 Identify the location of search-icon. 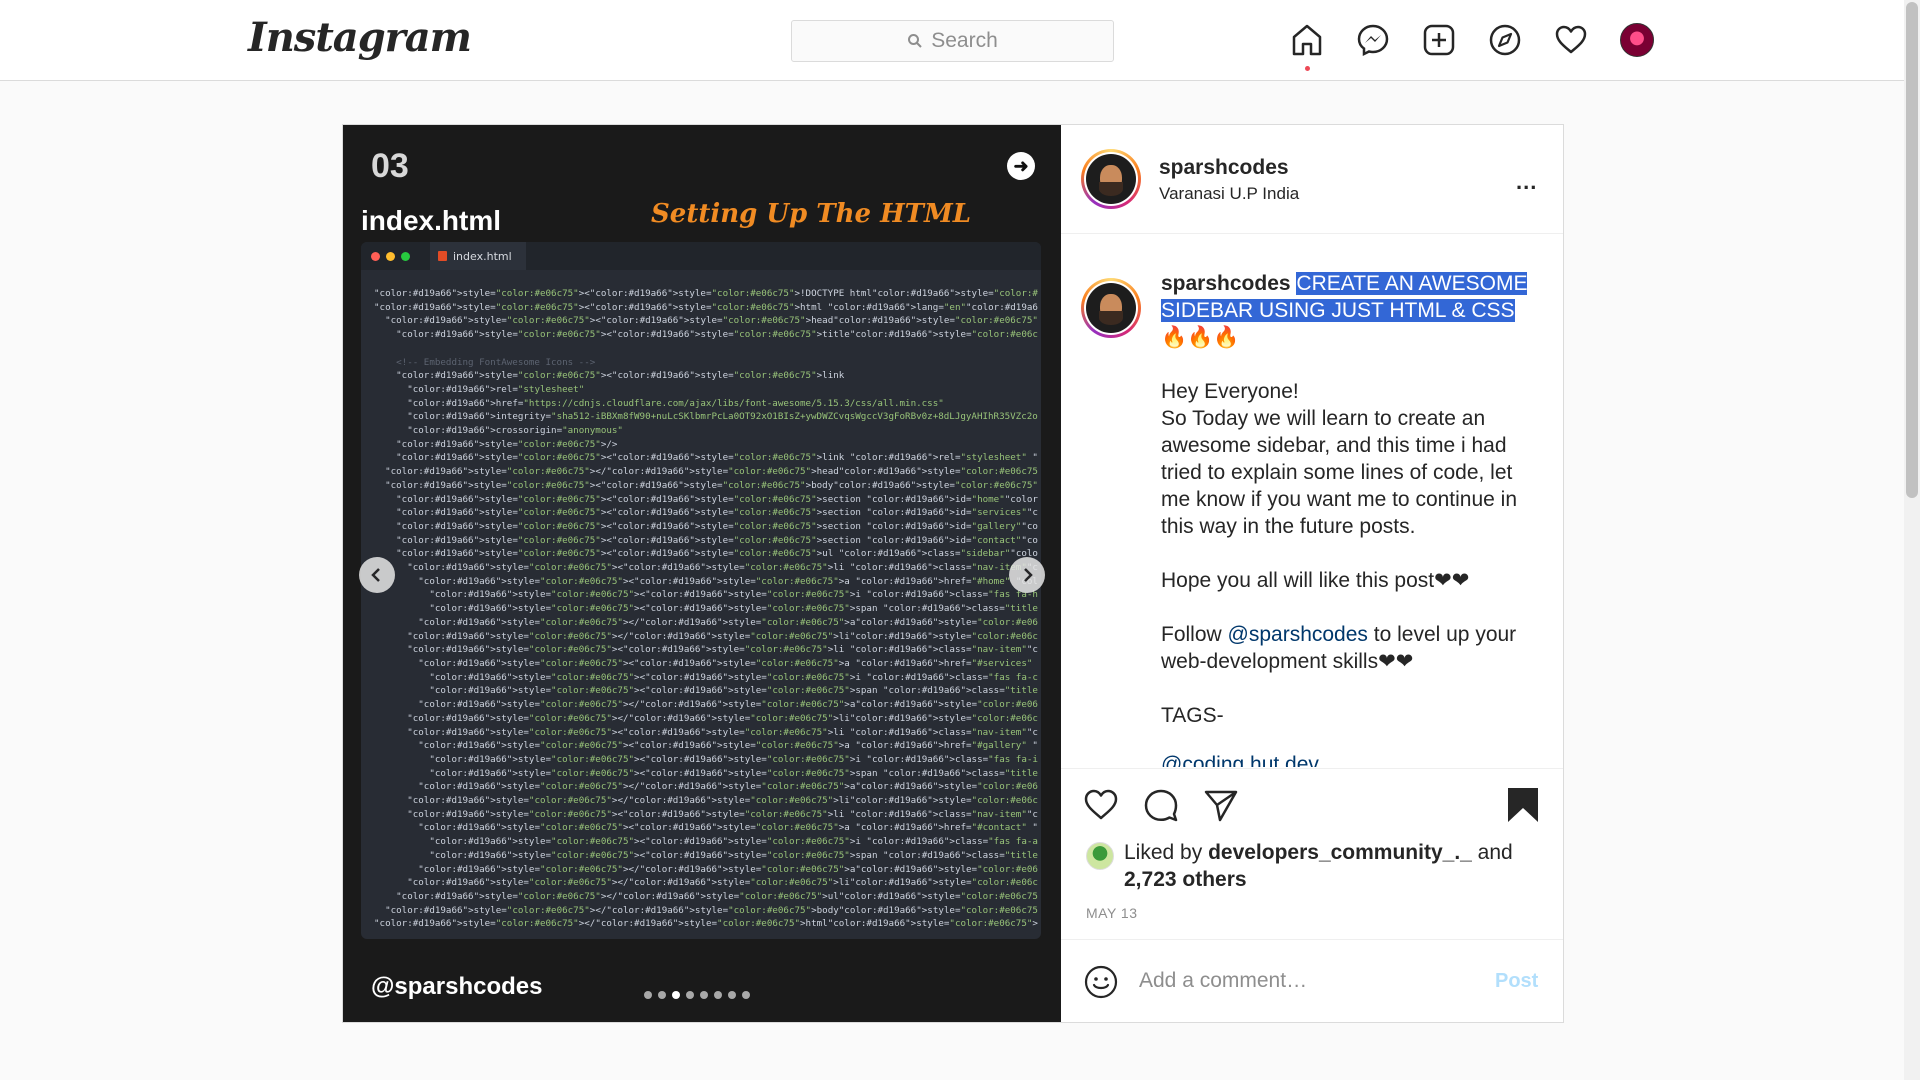
(915, 41).